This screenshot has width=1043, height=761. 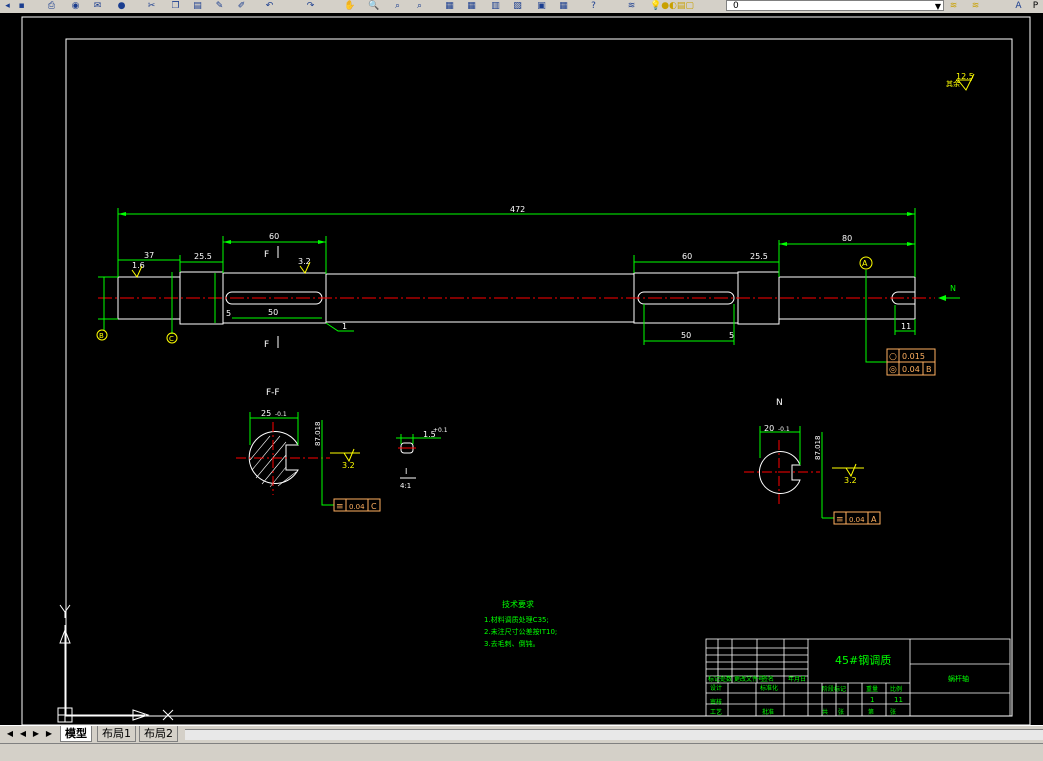 What do you see at coordinates (517, 209) in the screenshot?
I see `dim-overall: 472` at bounding box center [517, 209].